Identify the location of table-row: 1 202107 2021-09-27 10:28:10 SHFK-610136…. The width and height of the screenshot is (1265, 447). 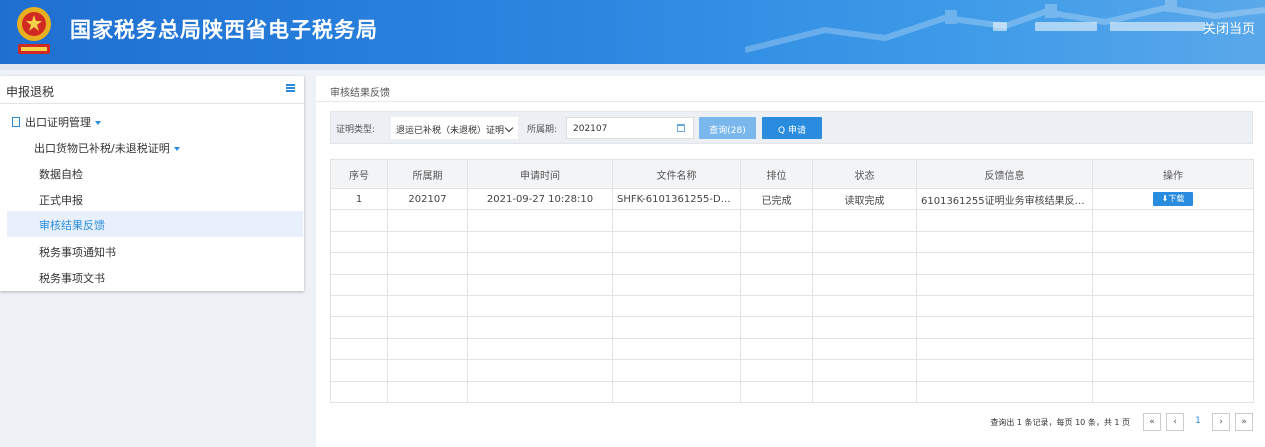
(792, 199).